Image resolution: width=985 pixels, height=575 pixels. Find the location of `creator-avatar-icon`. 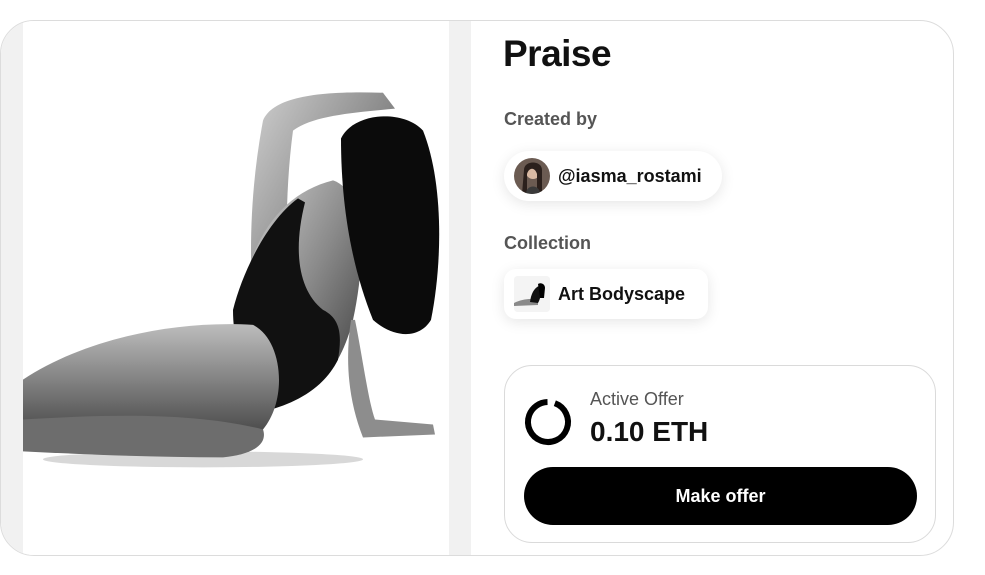

creator-avatar-icon is located at coordinates (532, 176).